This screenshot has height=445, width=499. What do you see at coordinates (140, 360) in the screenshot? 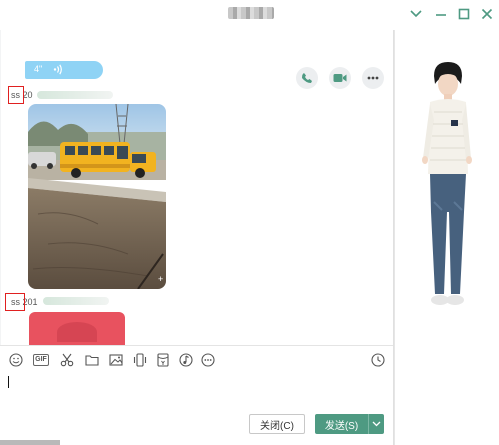
I see `shake-icon` at bounding box center [140, 360].